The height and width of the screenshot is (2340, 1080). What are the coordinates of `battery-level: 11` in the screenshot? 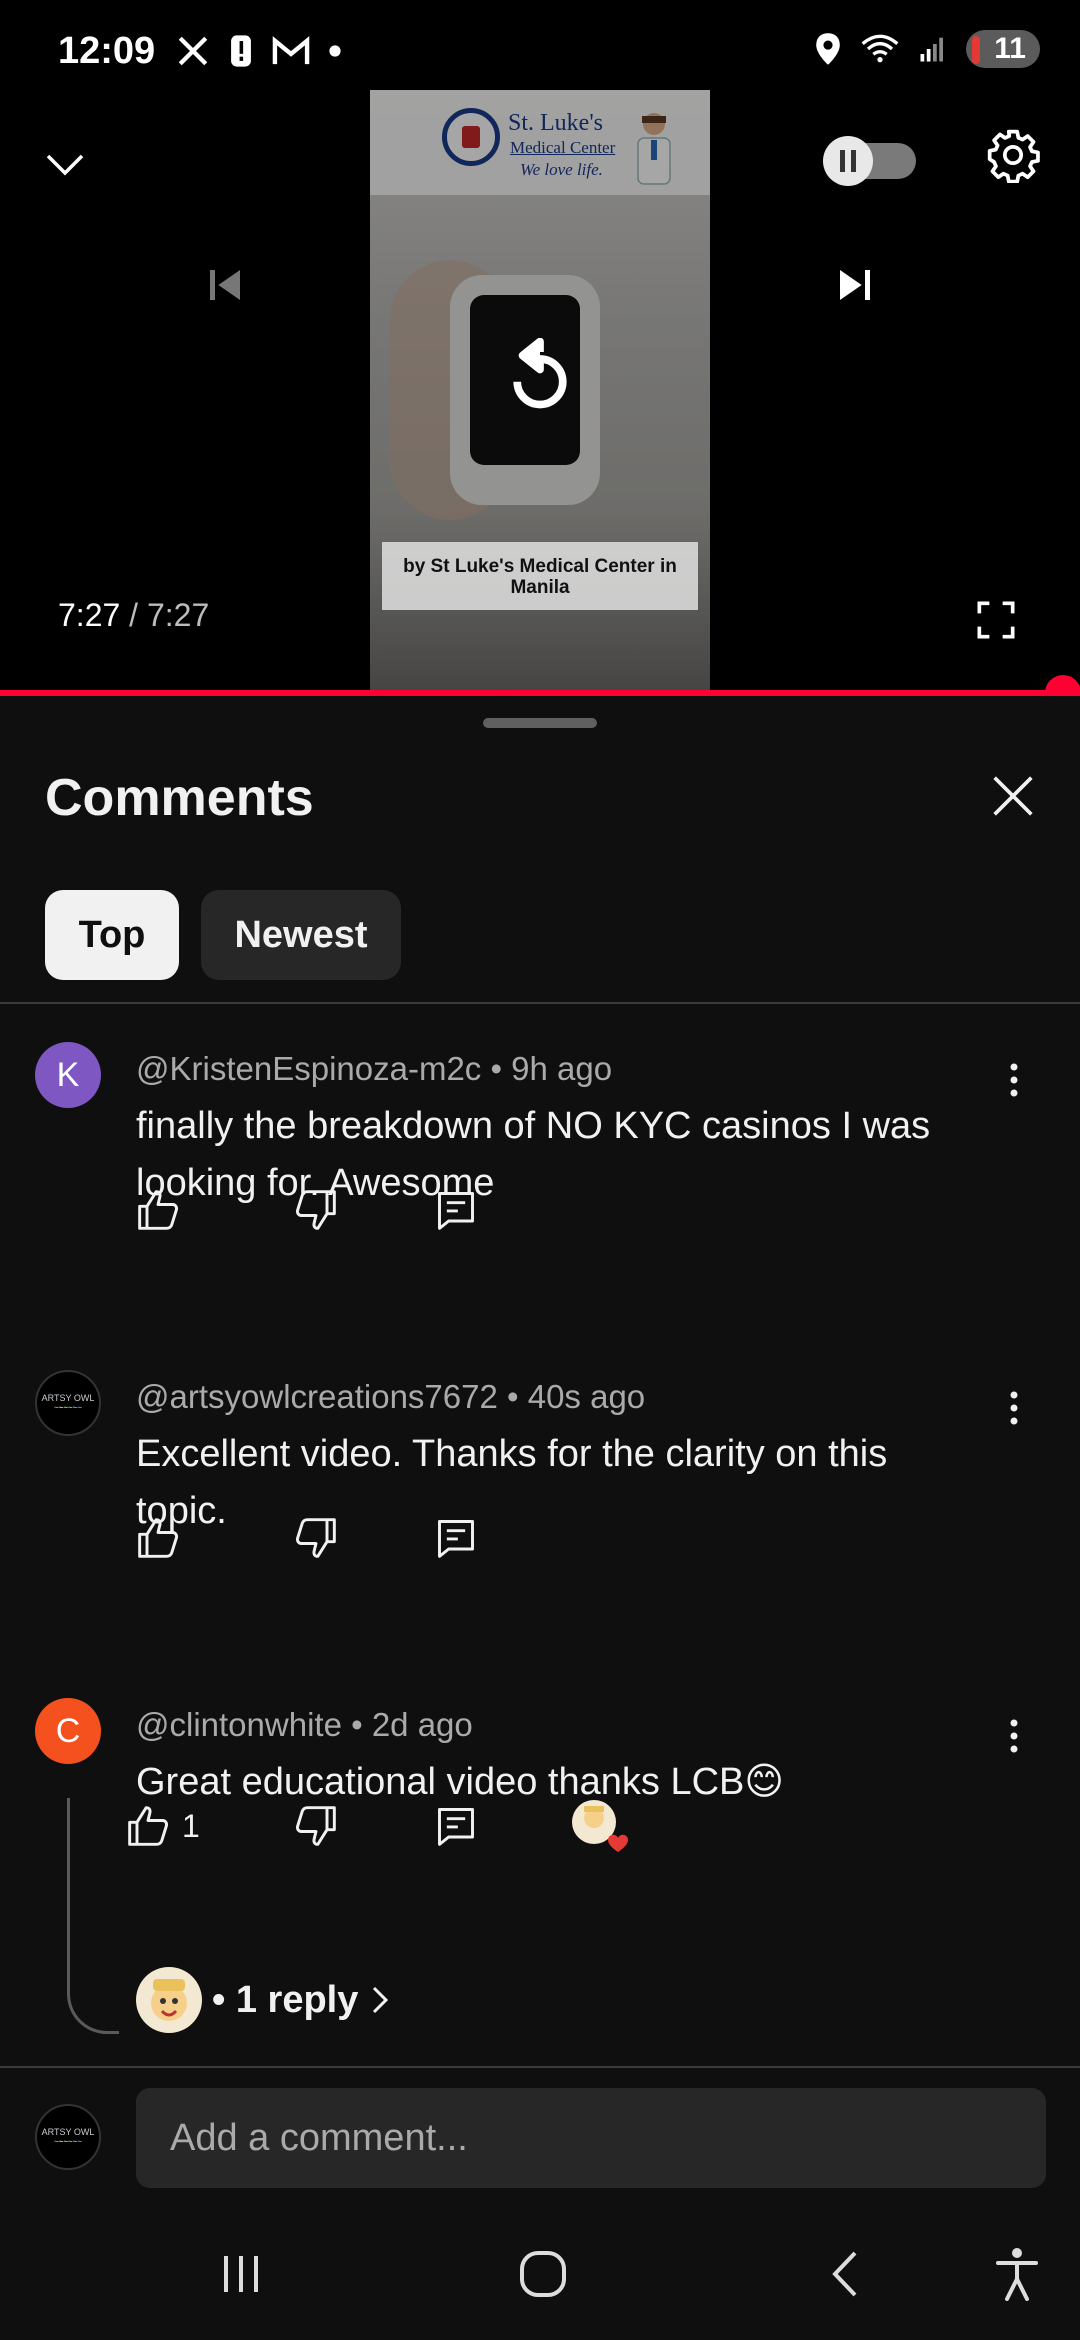 It's located at (1010, 48).